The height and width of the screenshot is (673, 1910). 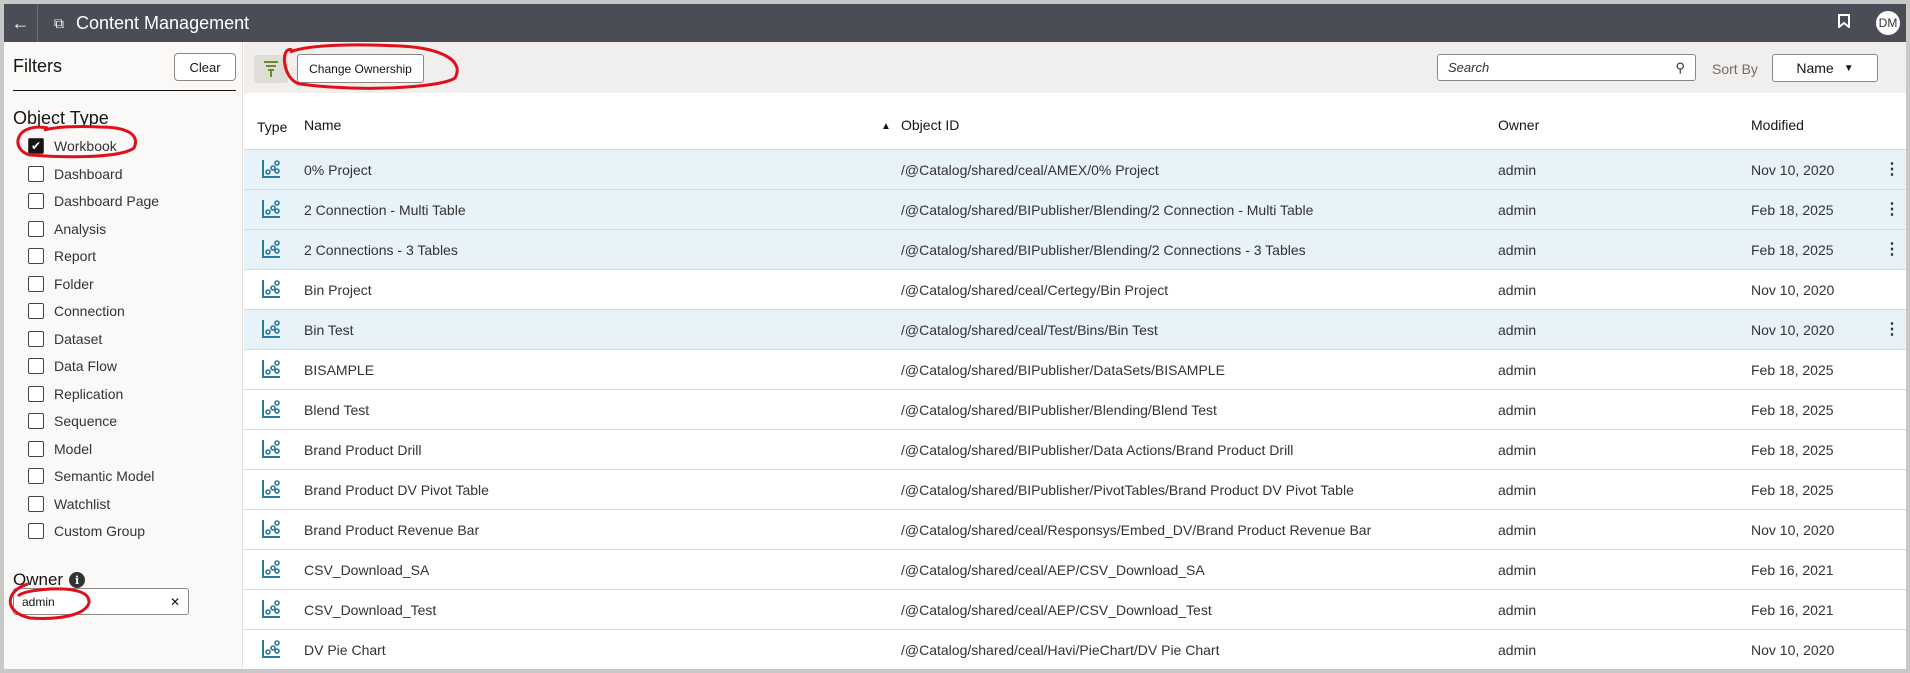 I want to click on row-name: DV Pie Chart, so click(x=345, y=650).